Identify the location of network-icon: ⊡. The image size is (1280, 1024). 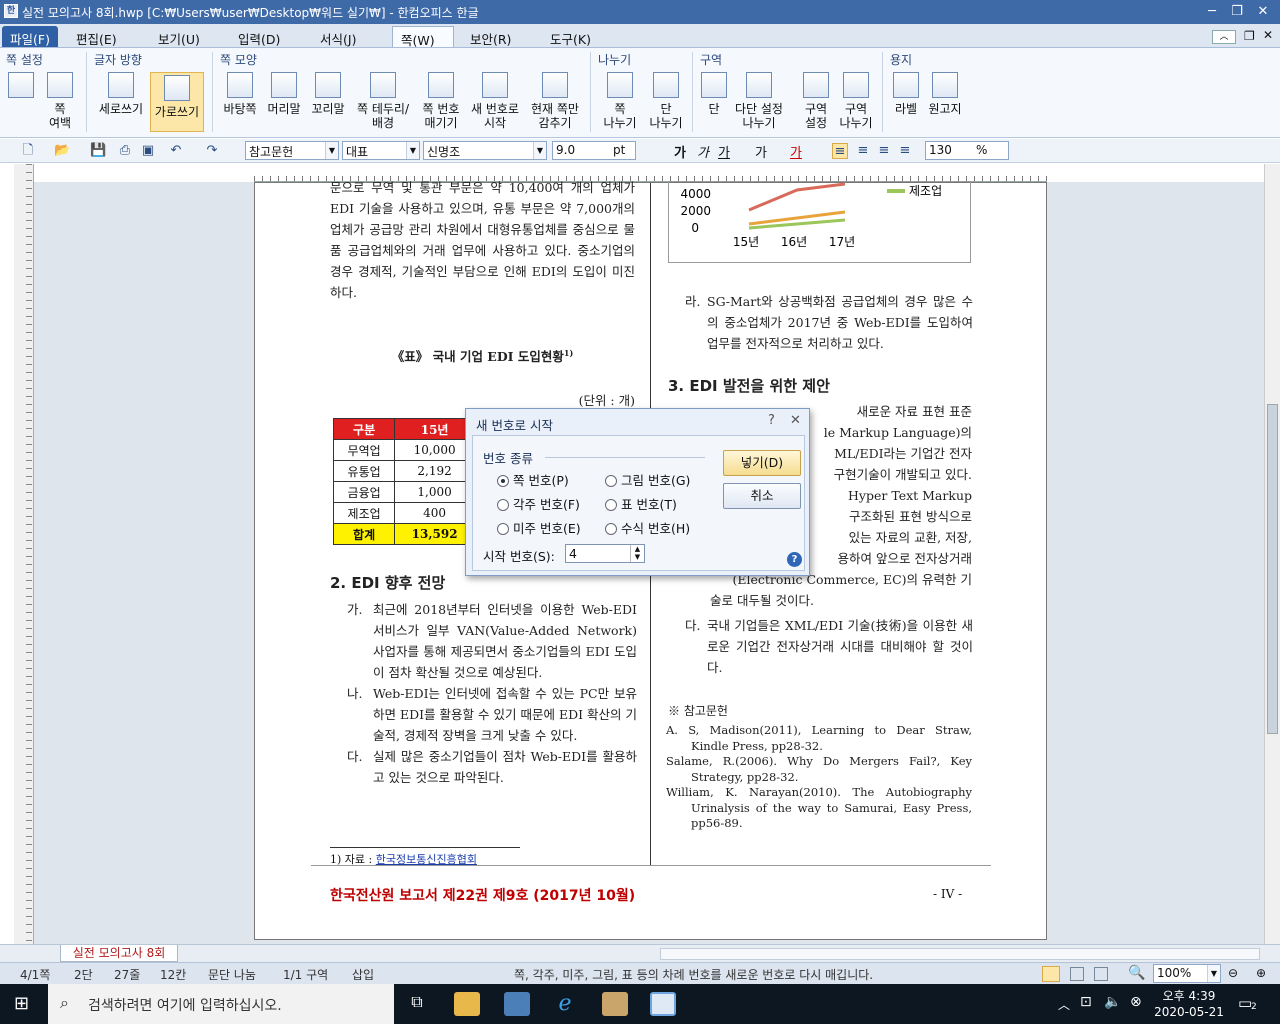
(1086, 1002).